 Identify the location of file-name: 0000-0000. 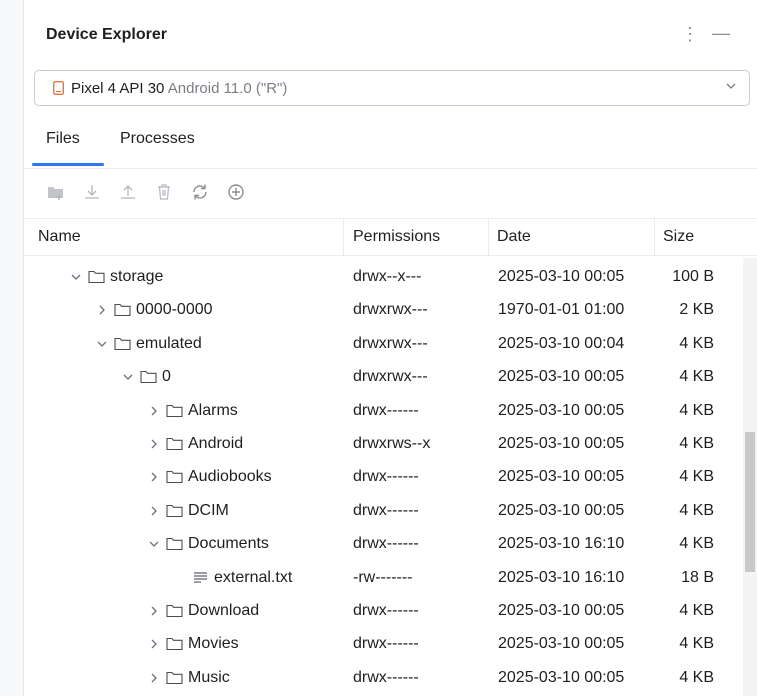
(174, 310).